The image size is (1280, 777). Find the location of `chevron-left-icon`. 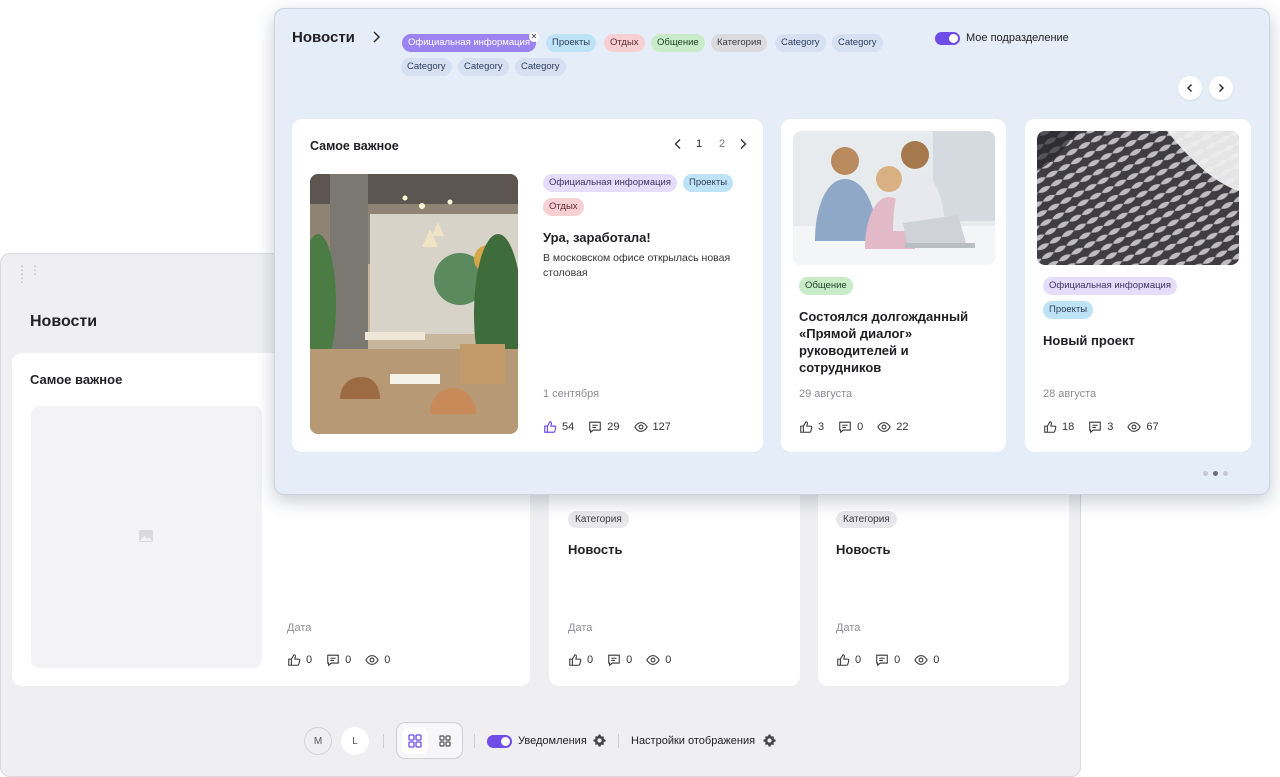

chevron-left-icon is located at coordinates (678, 144).